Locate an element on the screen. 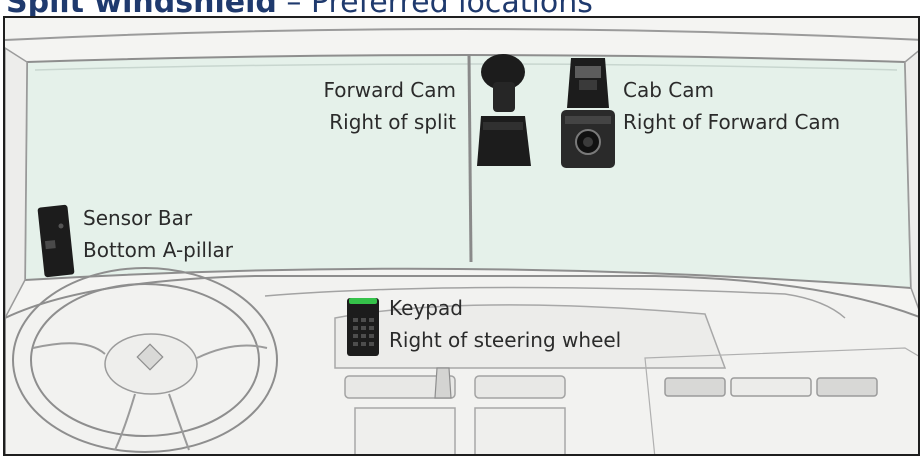 This screenshot has width=923, height=458. forward-cam-location: Right of split is located at coordinates (392, 122).